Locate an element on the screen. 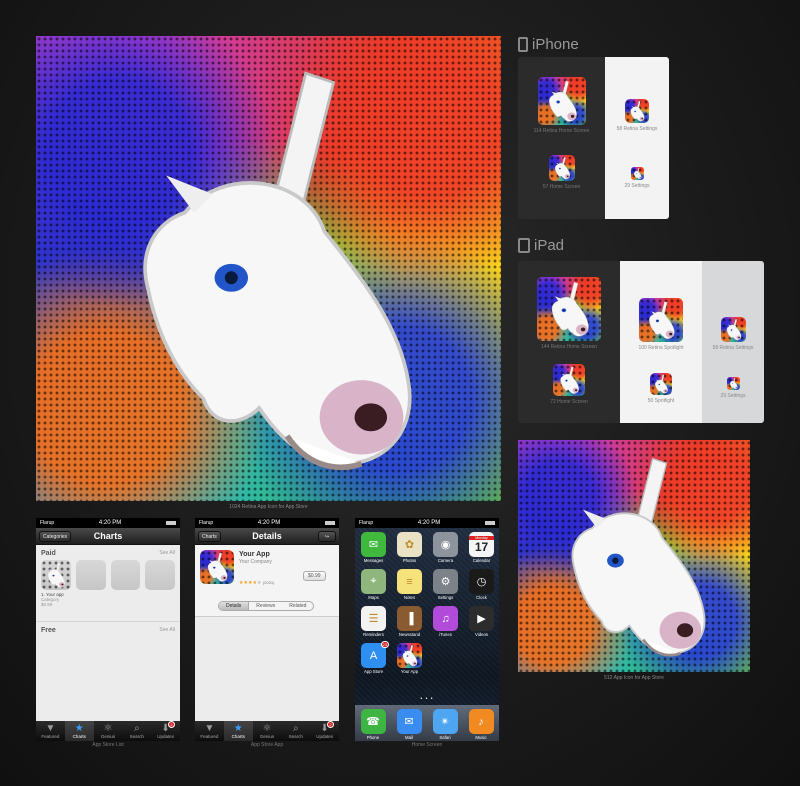 The height and width of the screenshot is (786, 800). iphone-icon is located at coordinates (523, 44).